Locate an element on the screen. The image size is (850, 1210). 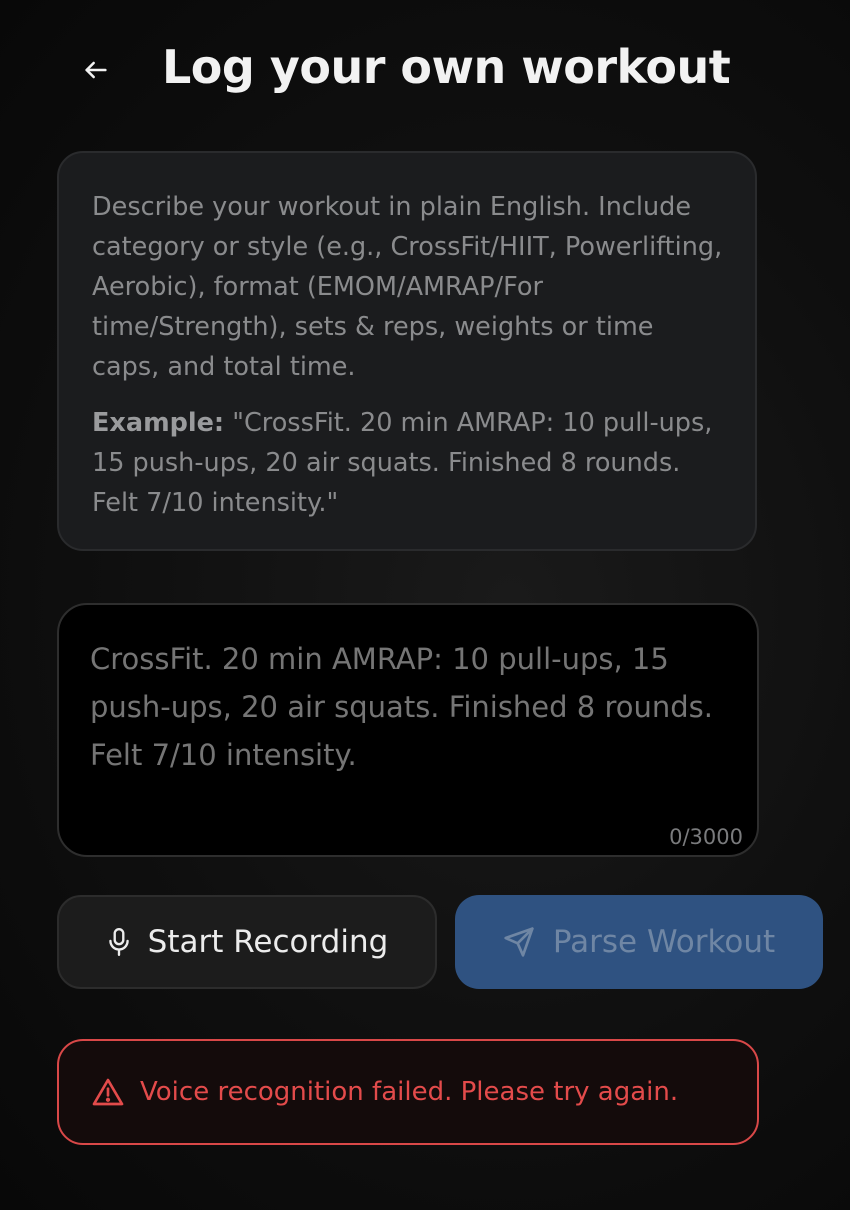
character-counter: 0/3000 is located at coordinates (706, 837).